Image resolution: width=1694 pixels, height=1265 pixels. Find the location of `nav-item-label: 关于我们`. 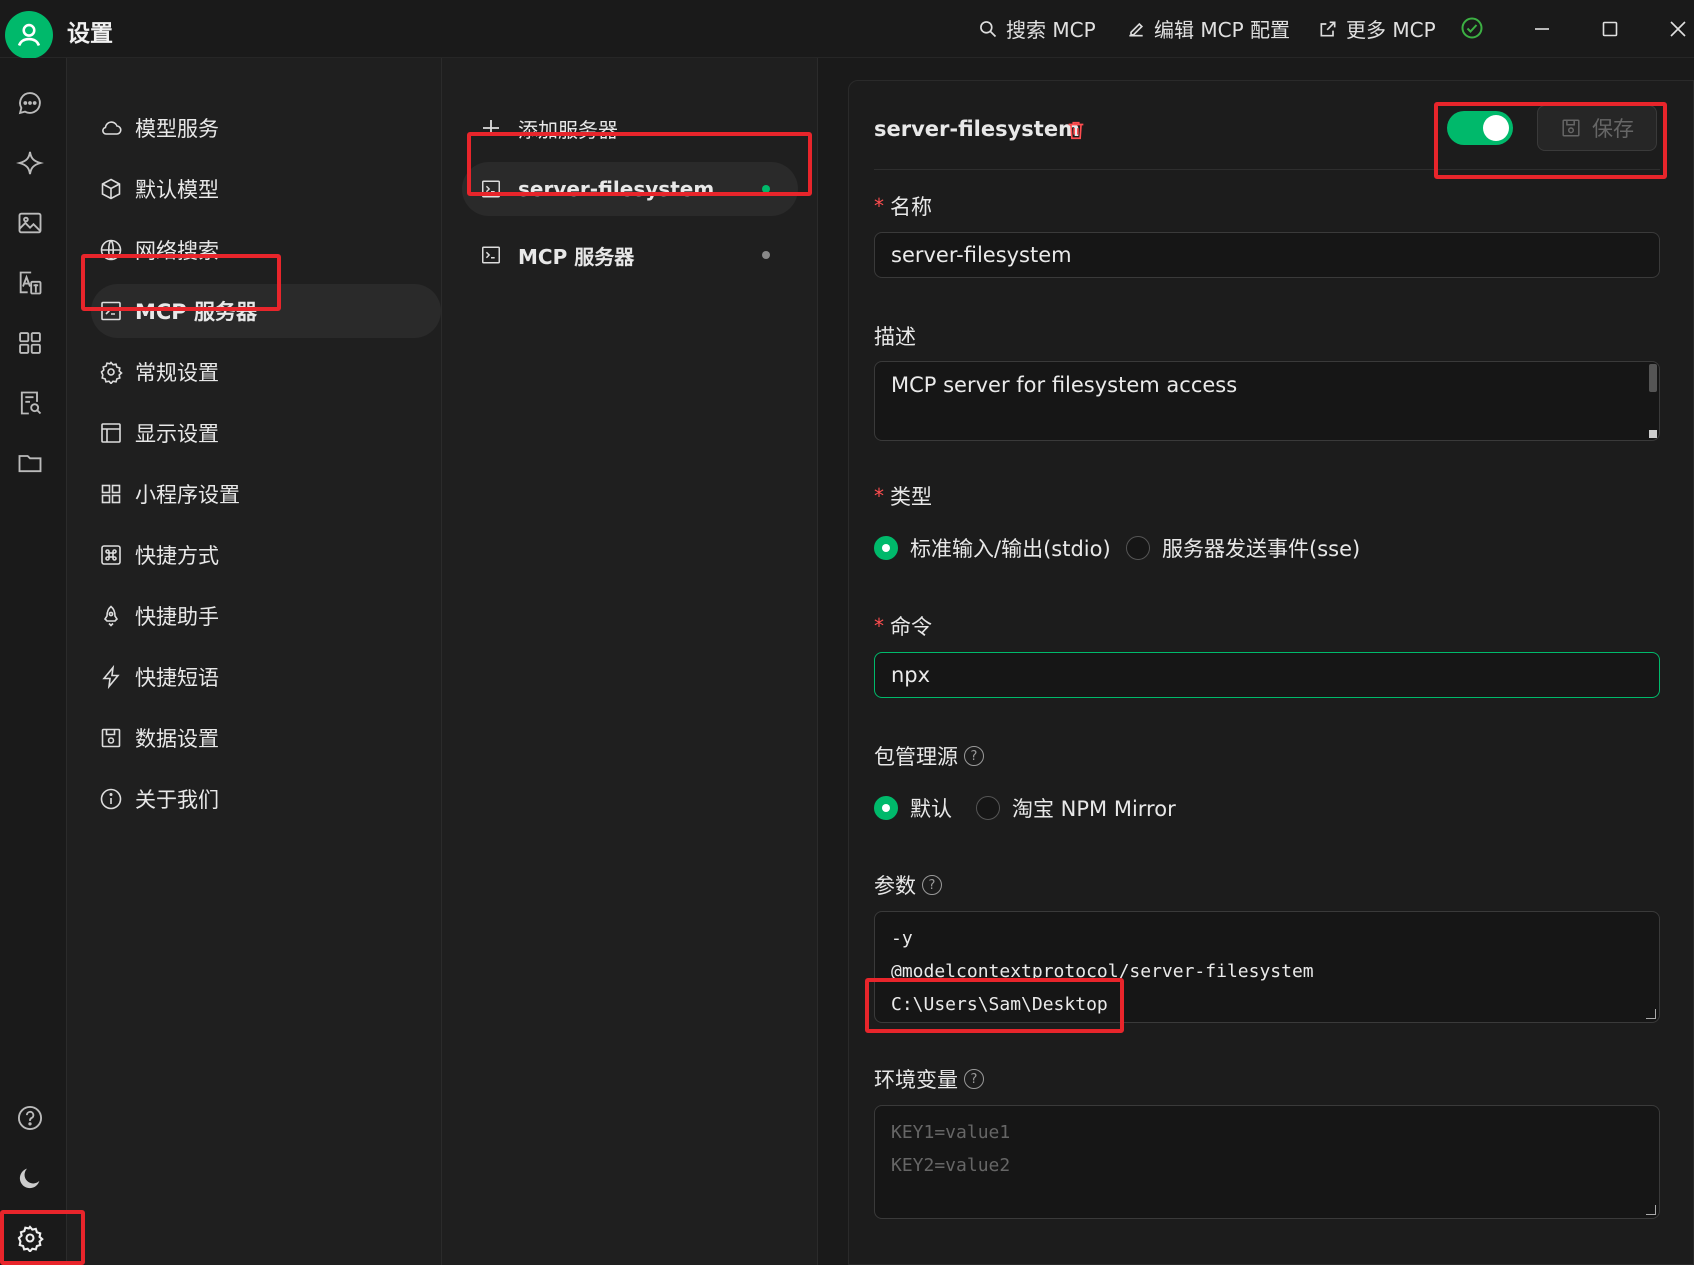

nav-item-label: 关于我们 is located at coordinates (177, 800).